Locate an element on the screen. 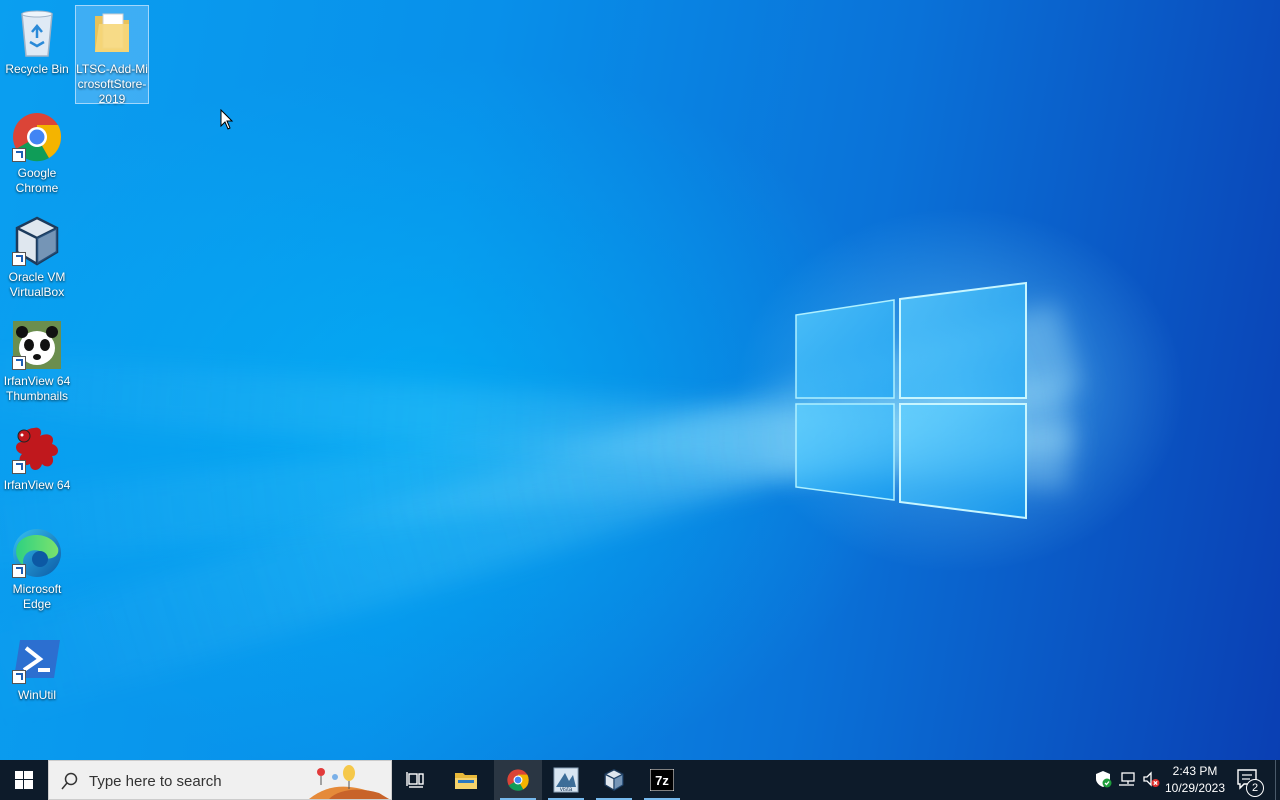 The height and width of the screenshot is (800, 1280). desktop-icon-irfanview: IrfanView 64 is located at coordinates (37, 457).